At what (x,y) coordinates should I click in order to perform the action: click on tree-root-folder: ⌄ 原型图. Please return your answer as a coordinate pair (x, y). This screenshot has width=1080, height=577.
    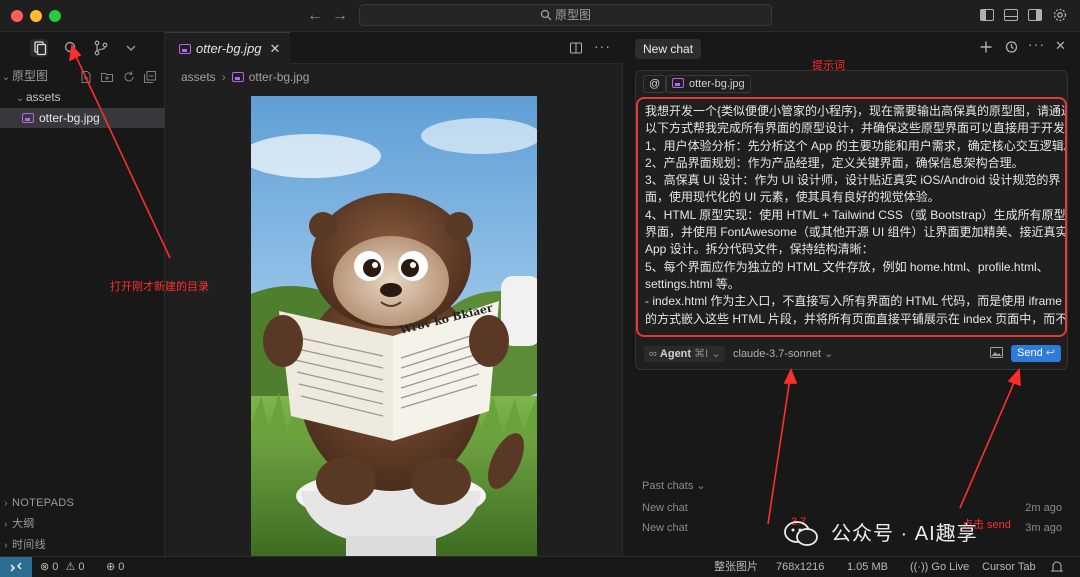
    Looking at the image, I should click on (82, 76).